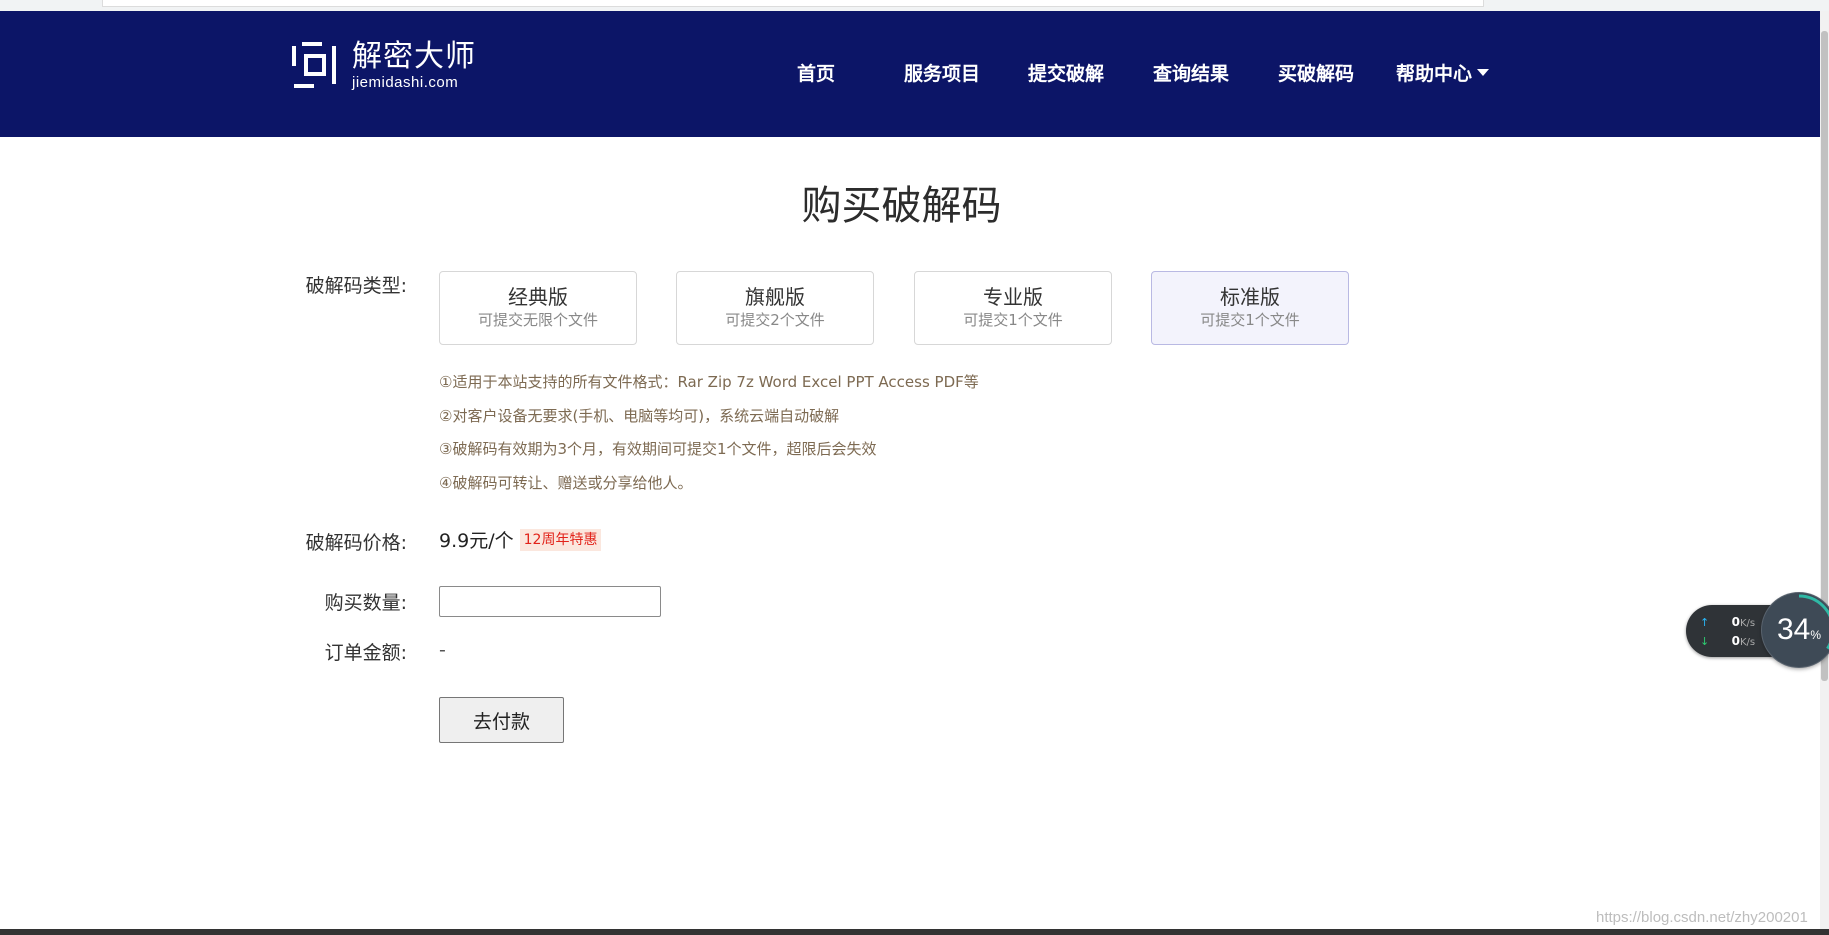  I want to click on price-row: 9.9元/个 12周年特惠, so click(520, 541).